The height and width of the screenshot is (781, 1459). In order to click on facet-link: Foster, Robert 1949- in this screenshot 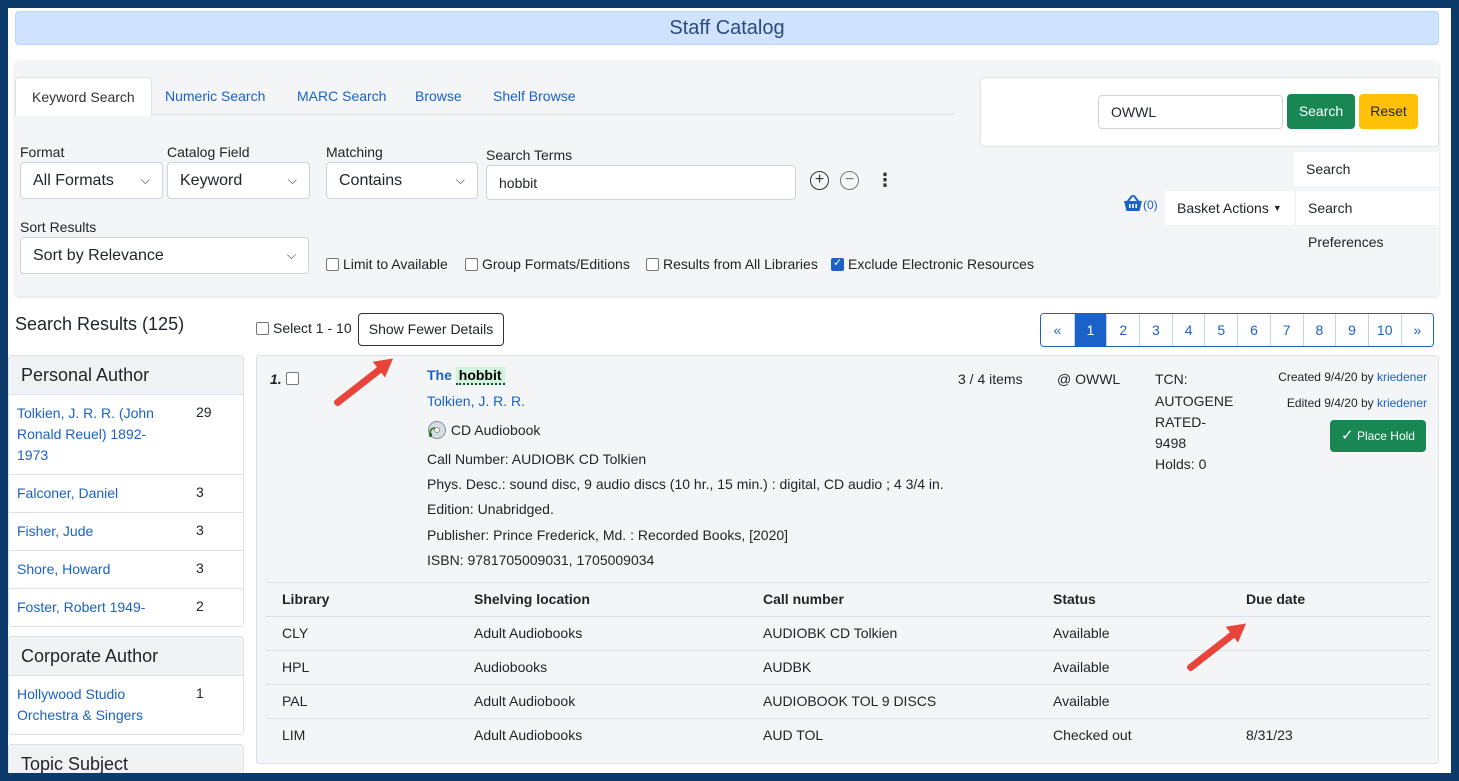, I will do `click(97, 607)`.